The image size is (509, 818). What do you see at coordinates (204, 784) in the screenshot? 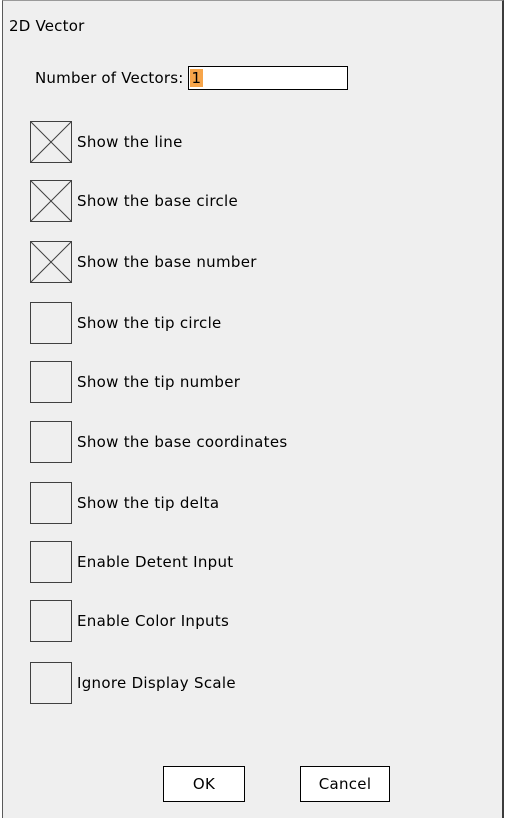
I see `ok-button: OK` at bounding box center [204, 784].